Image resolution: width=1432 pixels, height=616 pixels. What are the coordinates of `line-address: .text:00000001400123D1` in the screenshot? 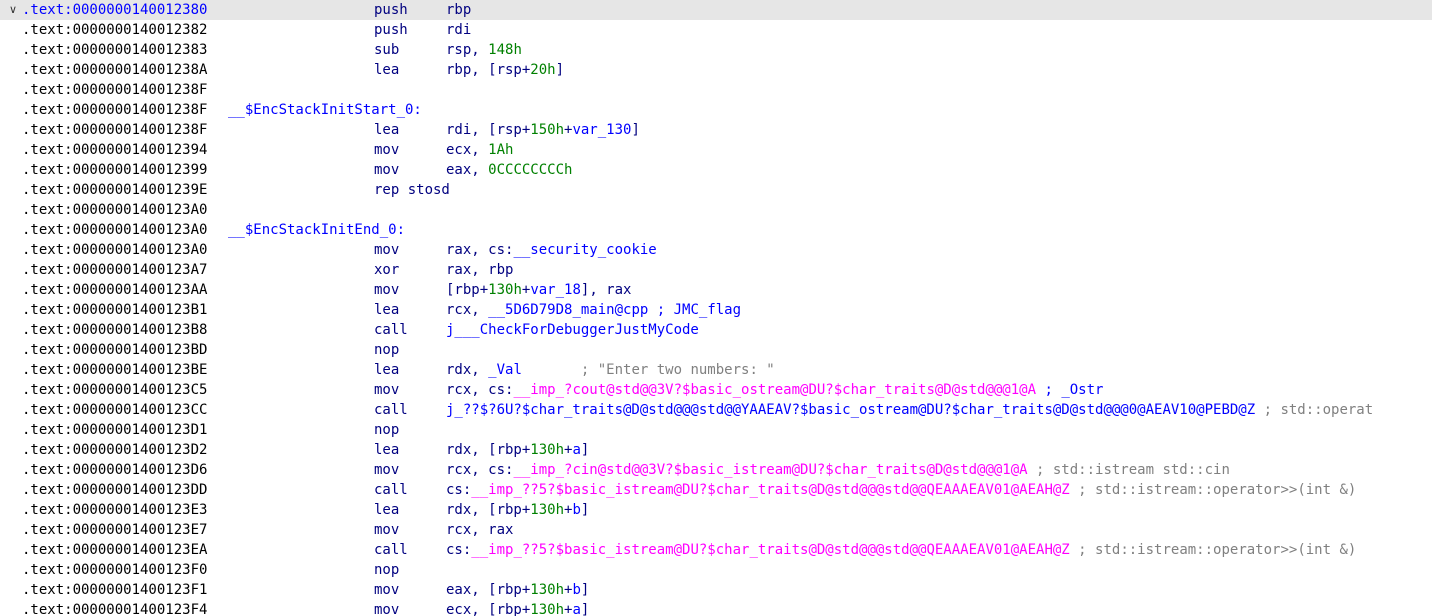 It's located at (115, 430).